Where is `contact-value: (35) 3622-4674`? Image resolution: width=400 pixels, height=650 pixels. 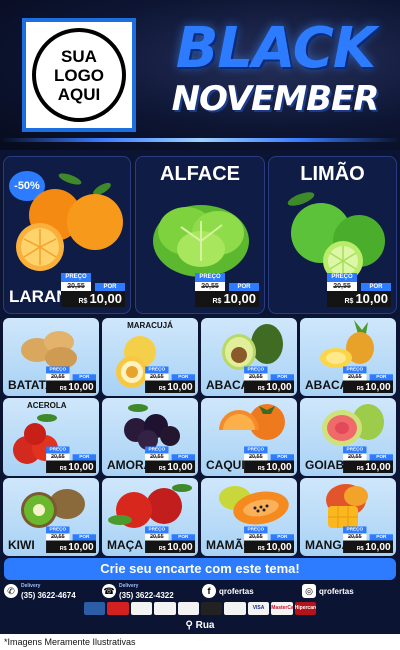 contact-value: (35) 3622-4674 is located at coordinates (48, 595).